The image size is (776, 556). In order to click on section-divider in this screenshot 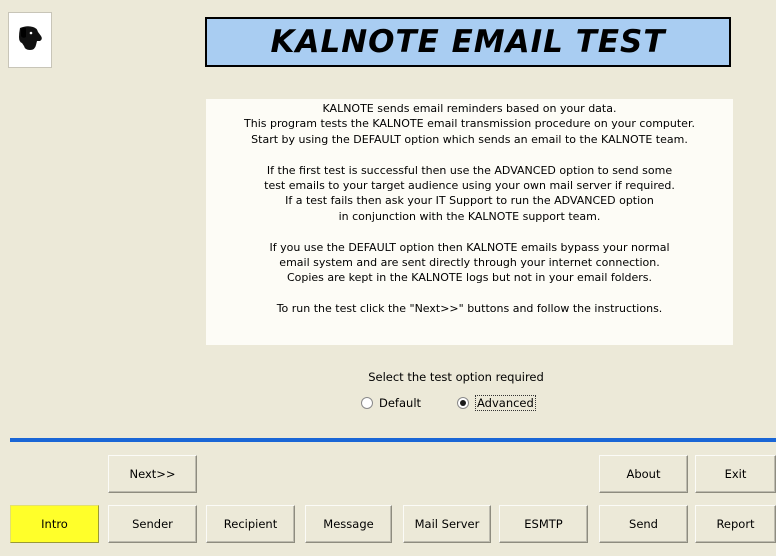, I will do `click(393, 440)`.